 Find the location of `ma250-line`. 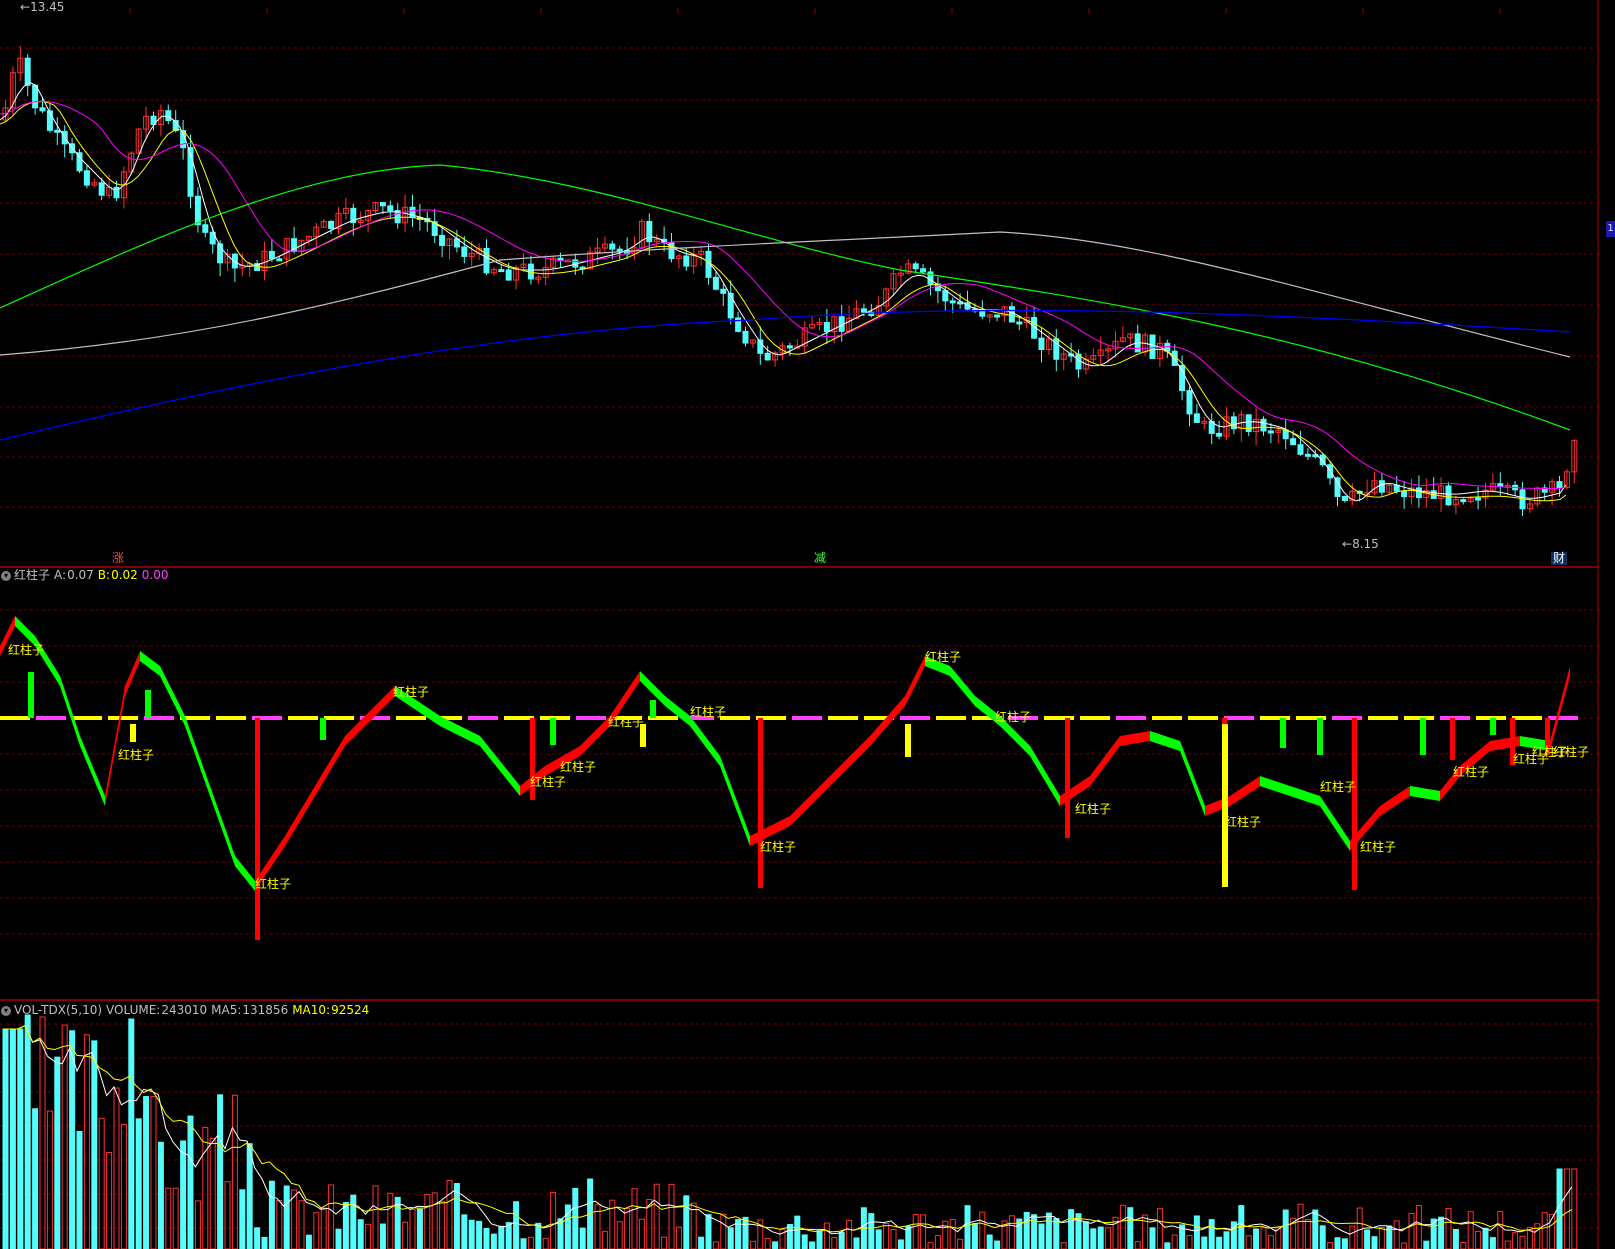

ma250-line is located at coordinates (785, 375).